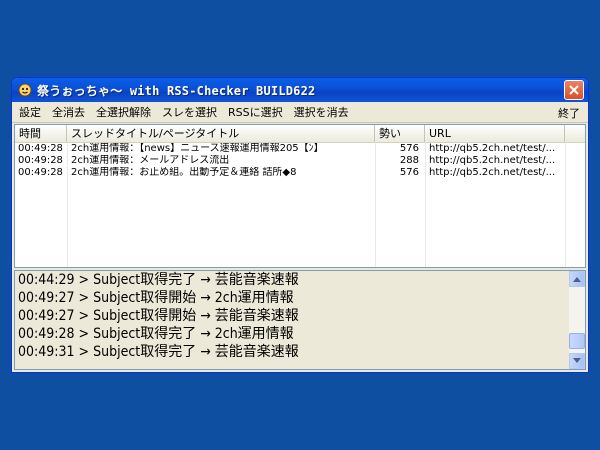  Describe the element at coordinates (184, 172) in the screenshot. I see `row-title: 2ch運用情報：お止め組。出動予定＆連絡 詰所◆8` at that location.